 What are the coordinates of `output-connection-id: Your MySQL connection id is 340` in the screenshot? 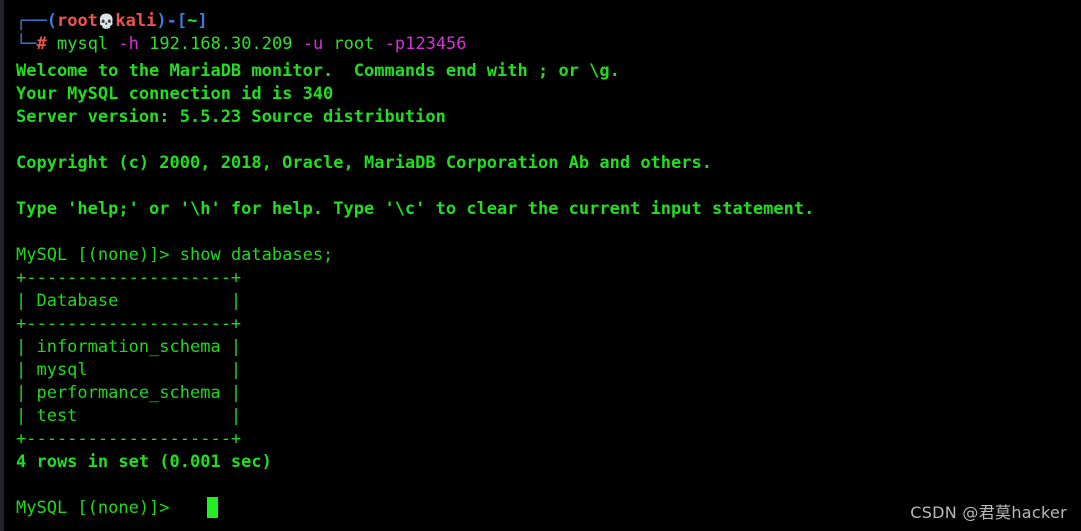 It's located at (175, 94).